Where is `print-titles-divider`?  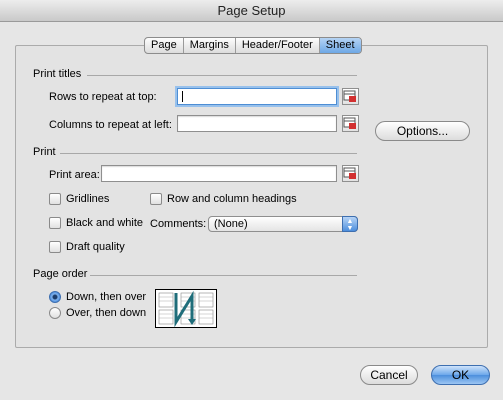
print-titles-divider is located at coordinates (222, 75).